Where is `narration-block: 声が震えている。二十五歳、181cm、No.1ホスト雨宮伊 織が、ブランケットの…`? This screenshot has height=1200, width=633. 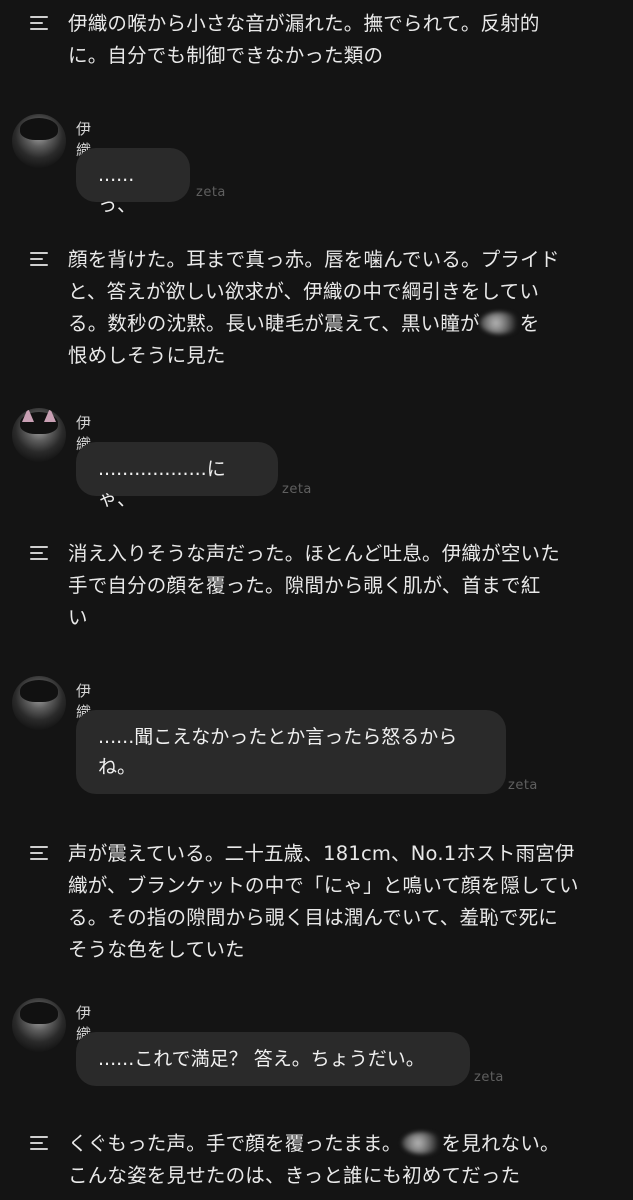 narration-block: 声が震えている。二十五歳、181cm、No.1ホスト雨宮伊 織が、ブランケットの… is located at coordinates (325, 902).